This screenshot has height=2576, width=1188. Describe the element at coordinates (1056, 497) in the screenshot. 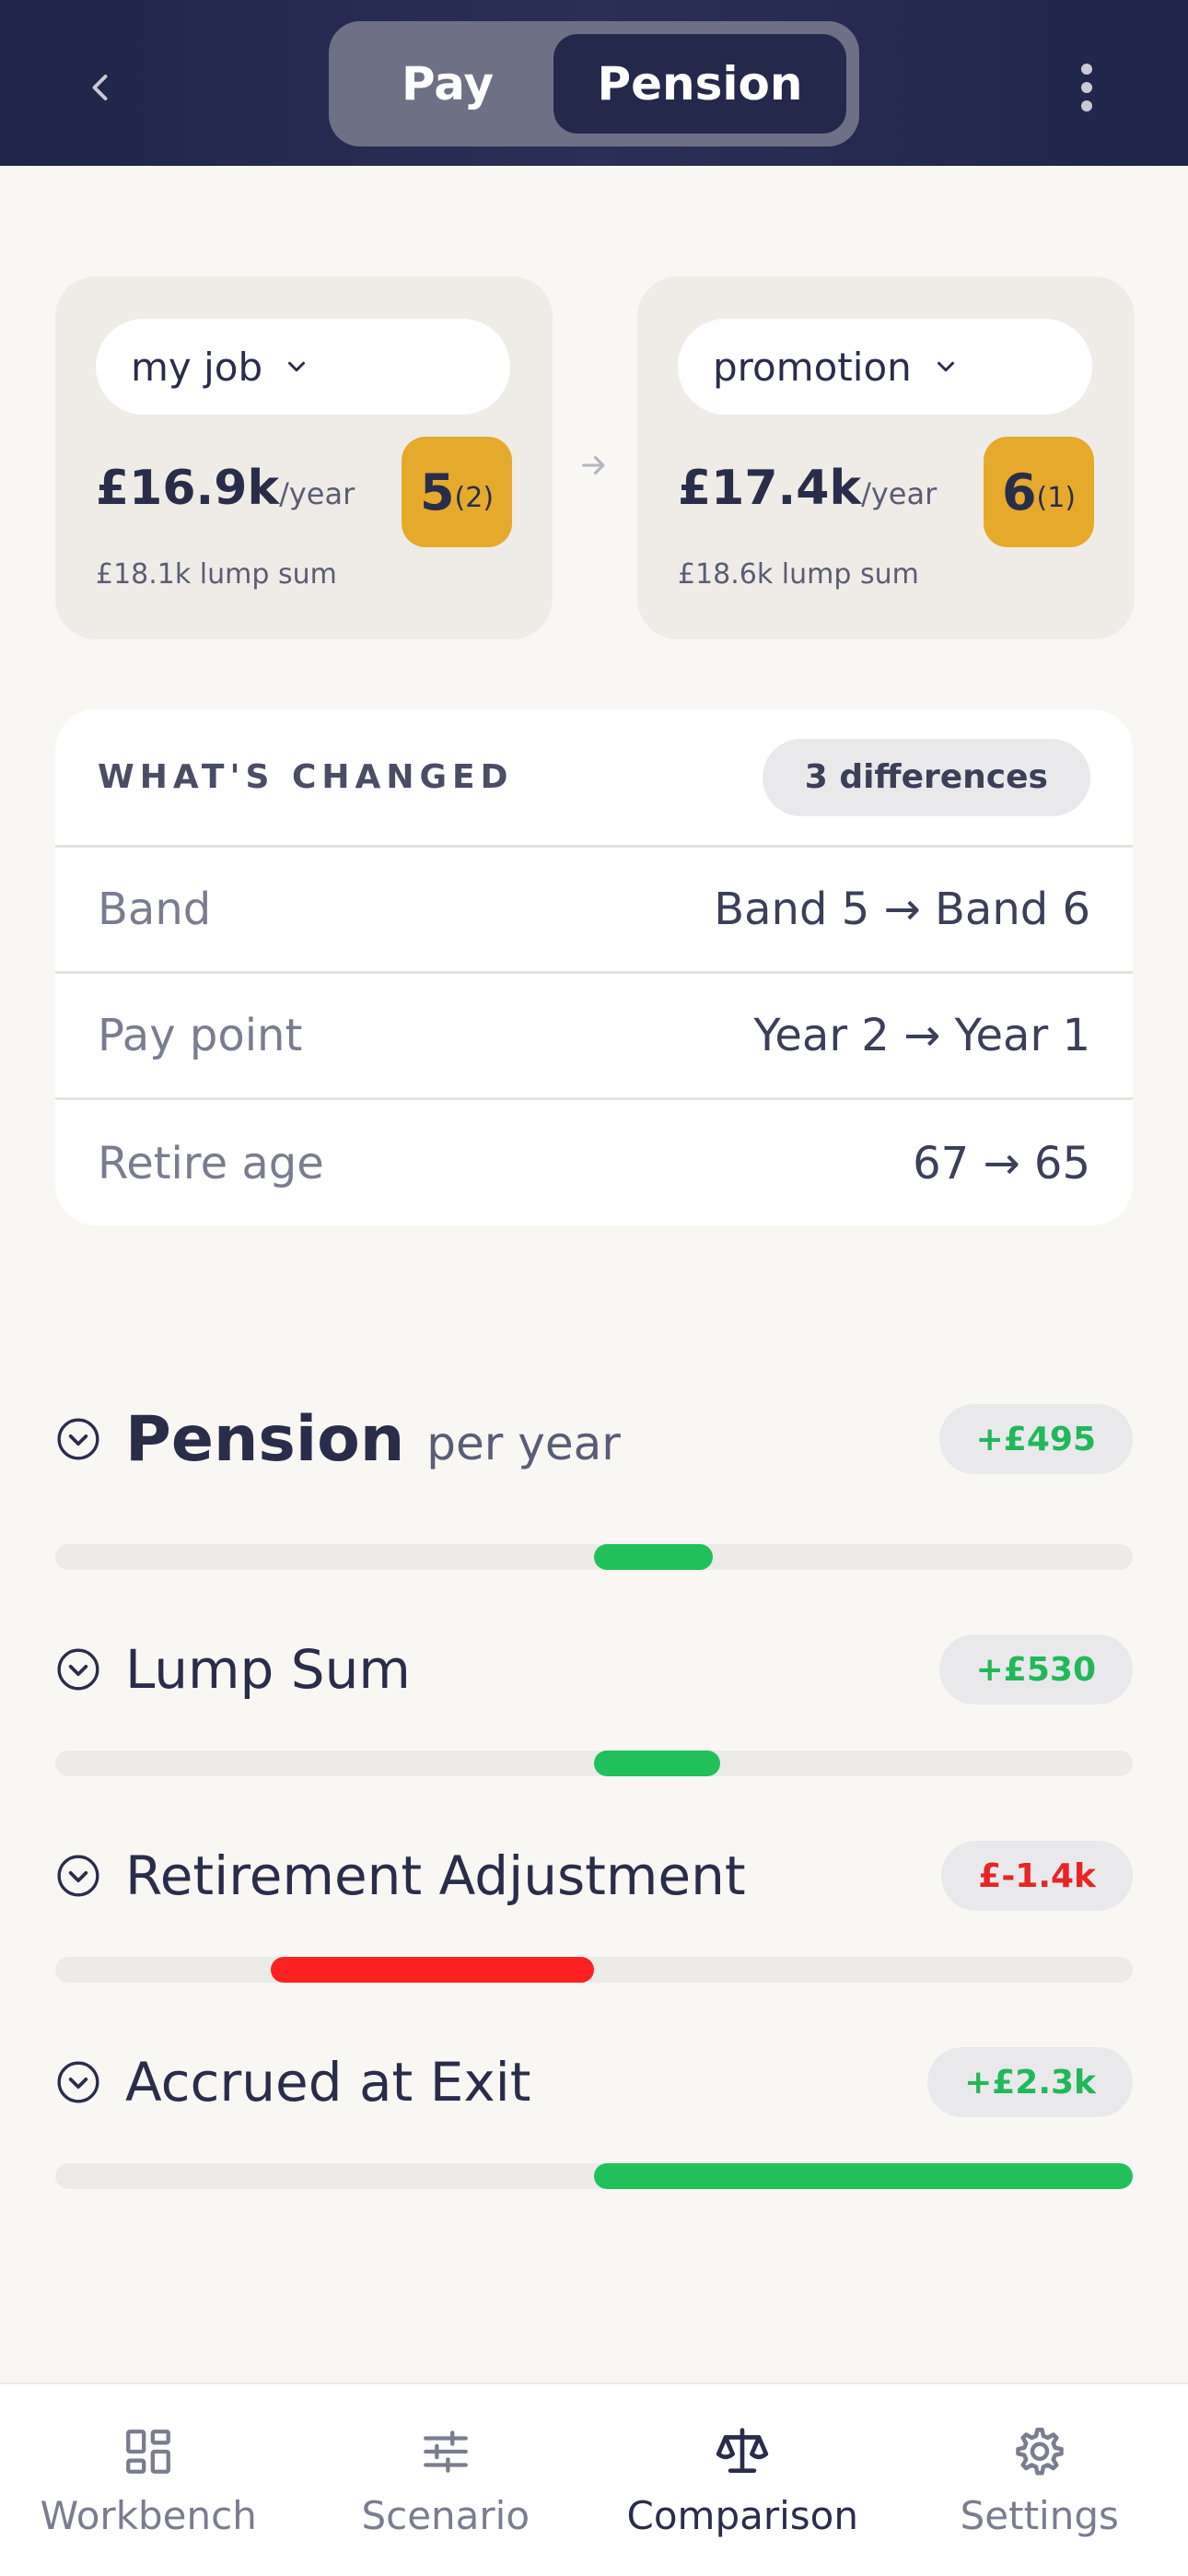

I see `pay-point: (1)` at that location.